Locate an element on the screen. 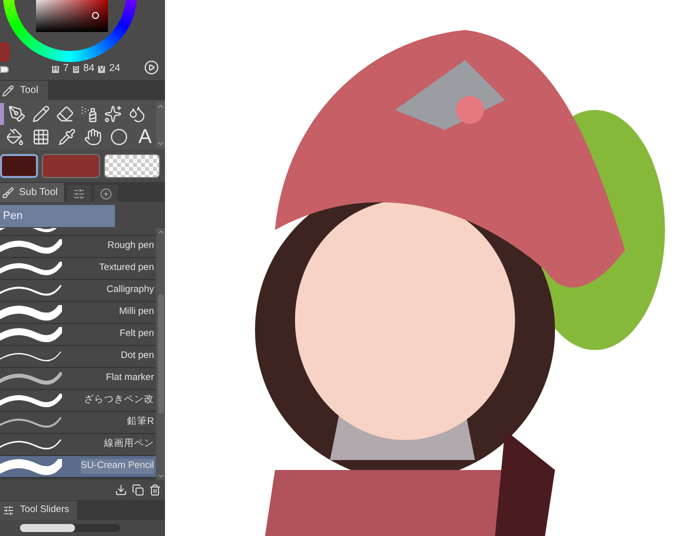 This screenshot has width=680, height=536. brush-item: Rough pen is located at coordinates (78, 247).